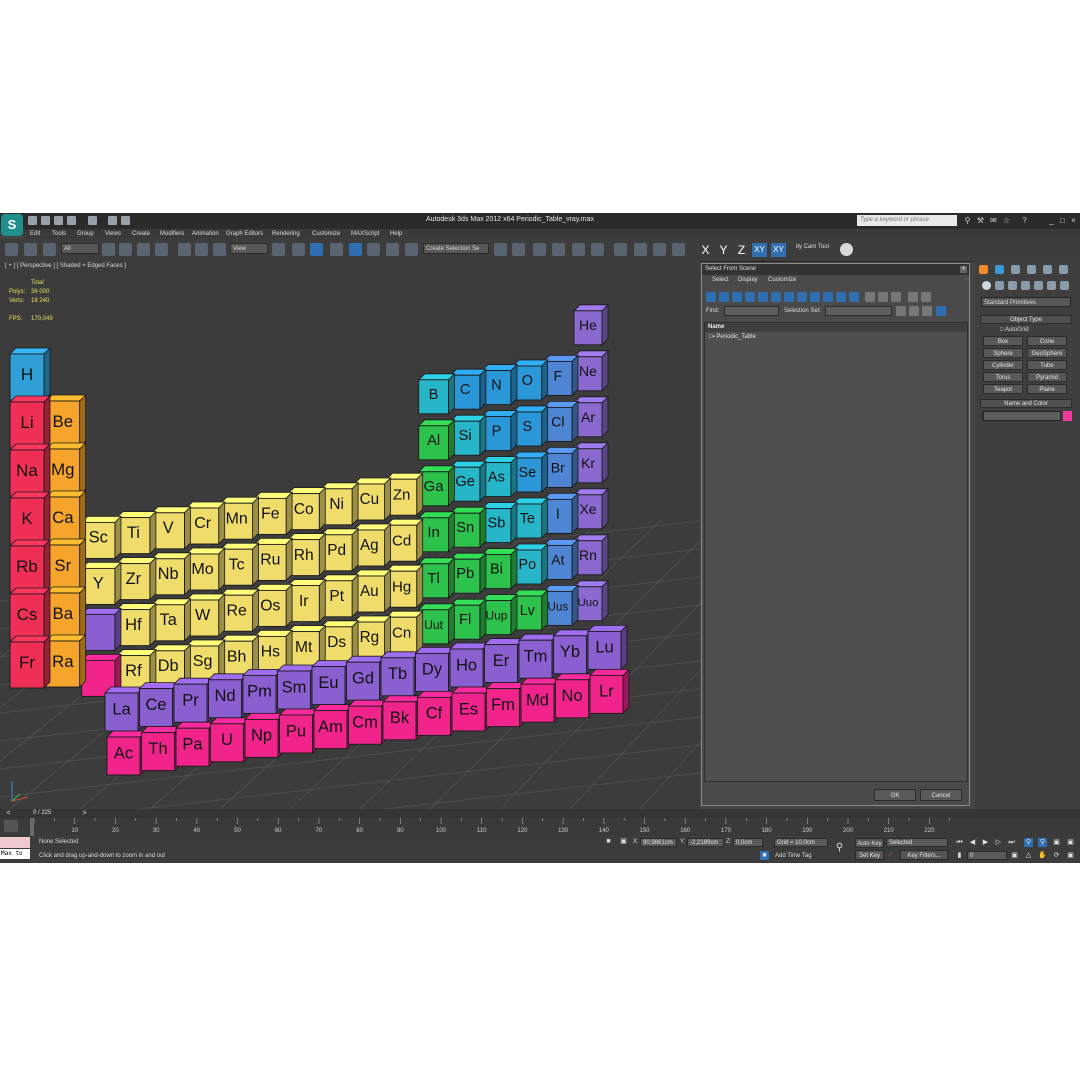 The image size is (1080, 1080). Describe the element at coordinates (858, 311) in the screenshot. I see `selection-set-dropdown` at that location.